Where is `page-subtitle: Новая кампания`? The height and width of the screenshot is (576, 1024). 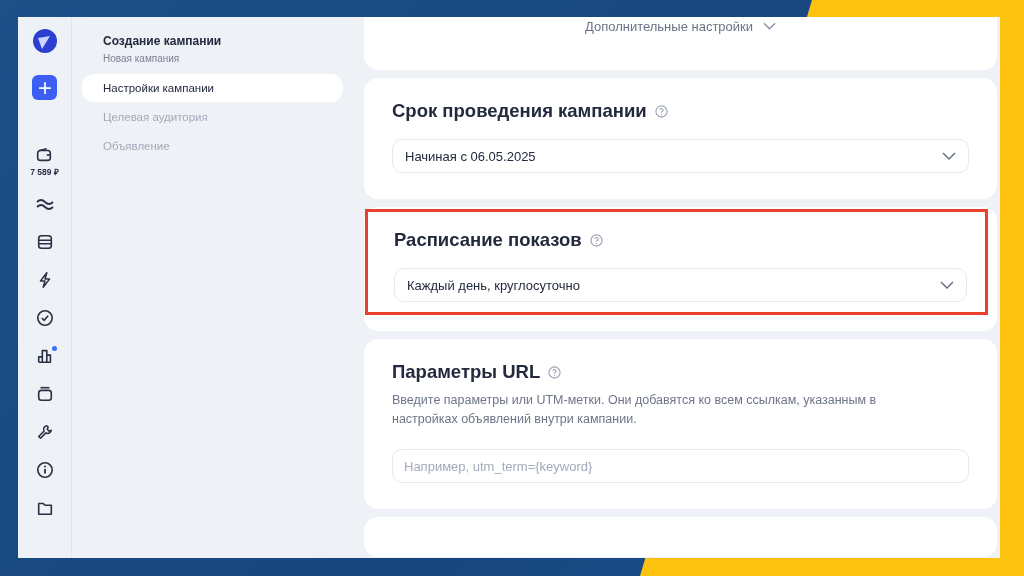 page-subtitle: Новая кампания is located at coordinates (141, 58).